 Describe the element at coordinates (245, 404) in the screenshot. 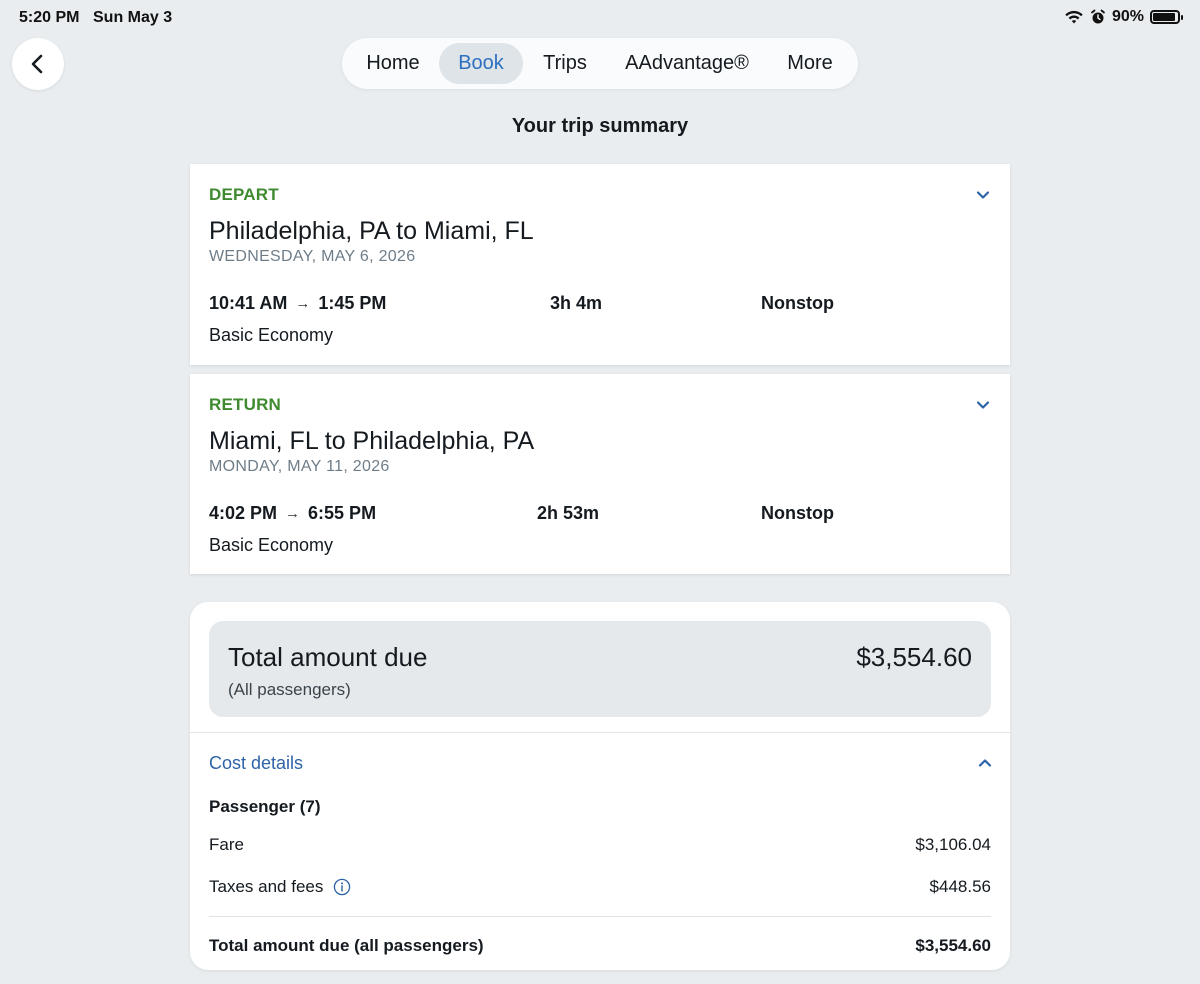

I see `flight-direction-label: RETURN` at that location.